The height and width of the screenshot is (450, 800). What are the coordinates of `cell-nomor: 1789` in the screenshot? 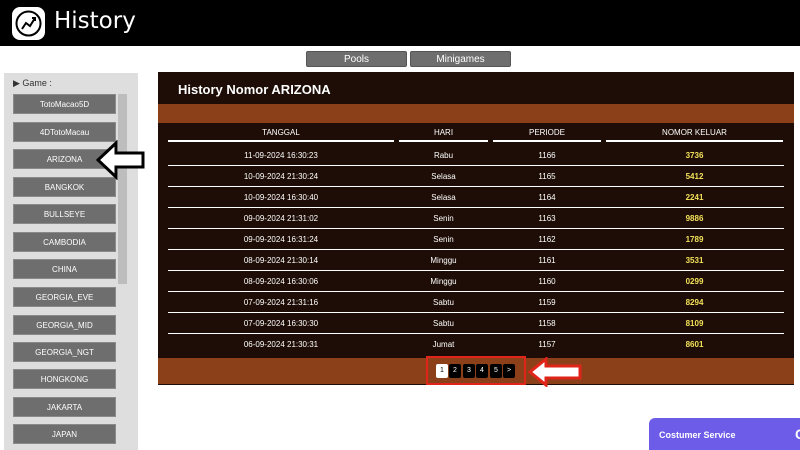 It's located at (694, 239).